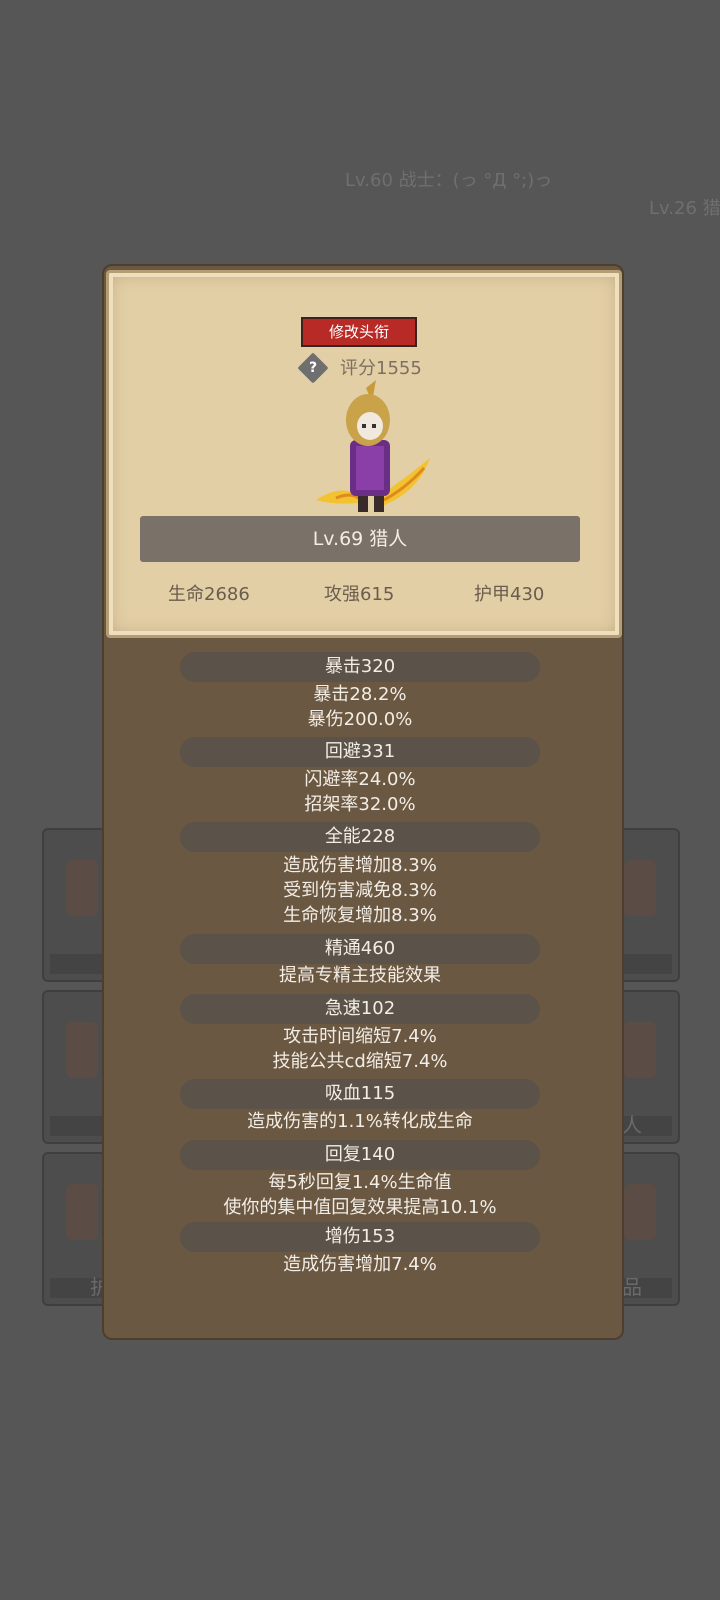 This screenshot has width=720, height=1600. What do you see at coordinates (360, 1036) in the screenshot?
I see `stat-line: 攻击时间缩短7.4%` at bounding box center [360, 1036].